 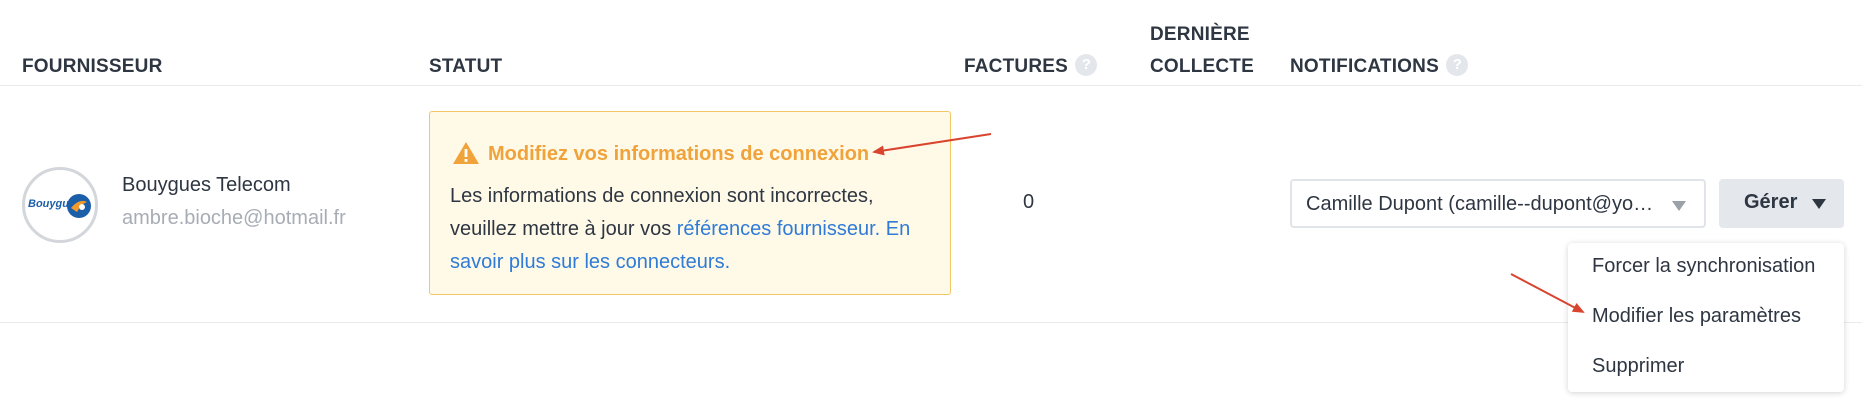 I want to click on provider-logo-mark, so click(x=79, y=206).